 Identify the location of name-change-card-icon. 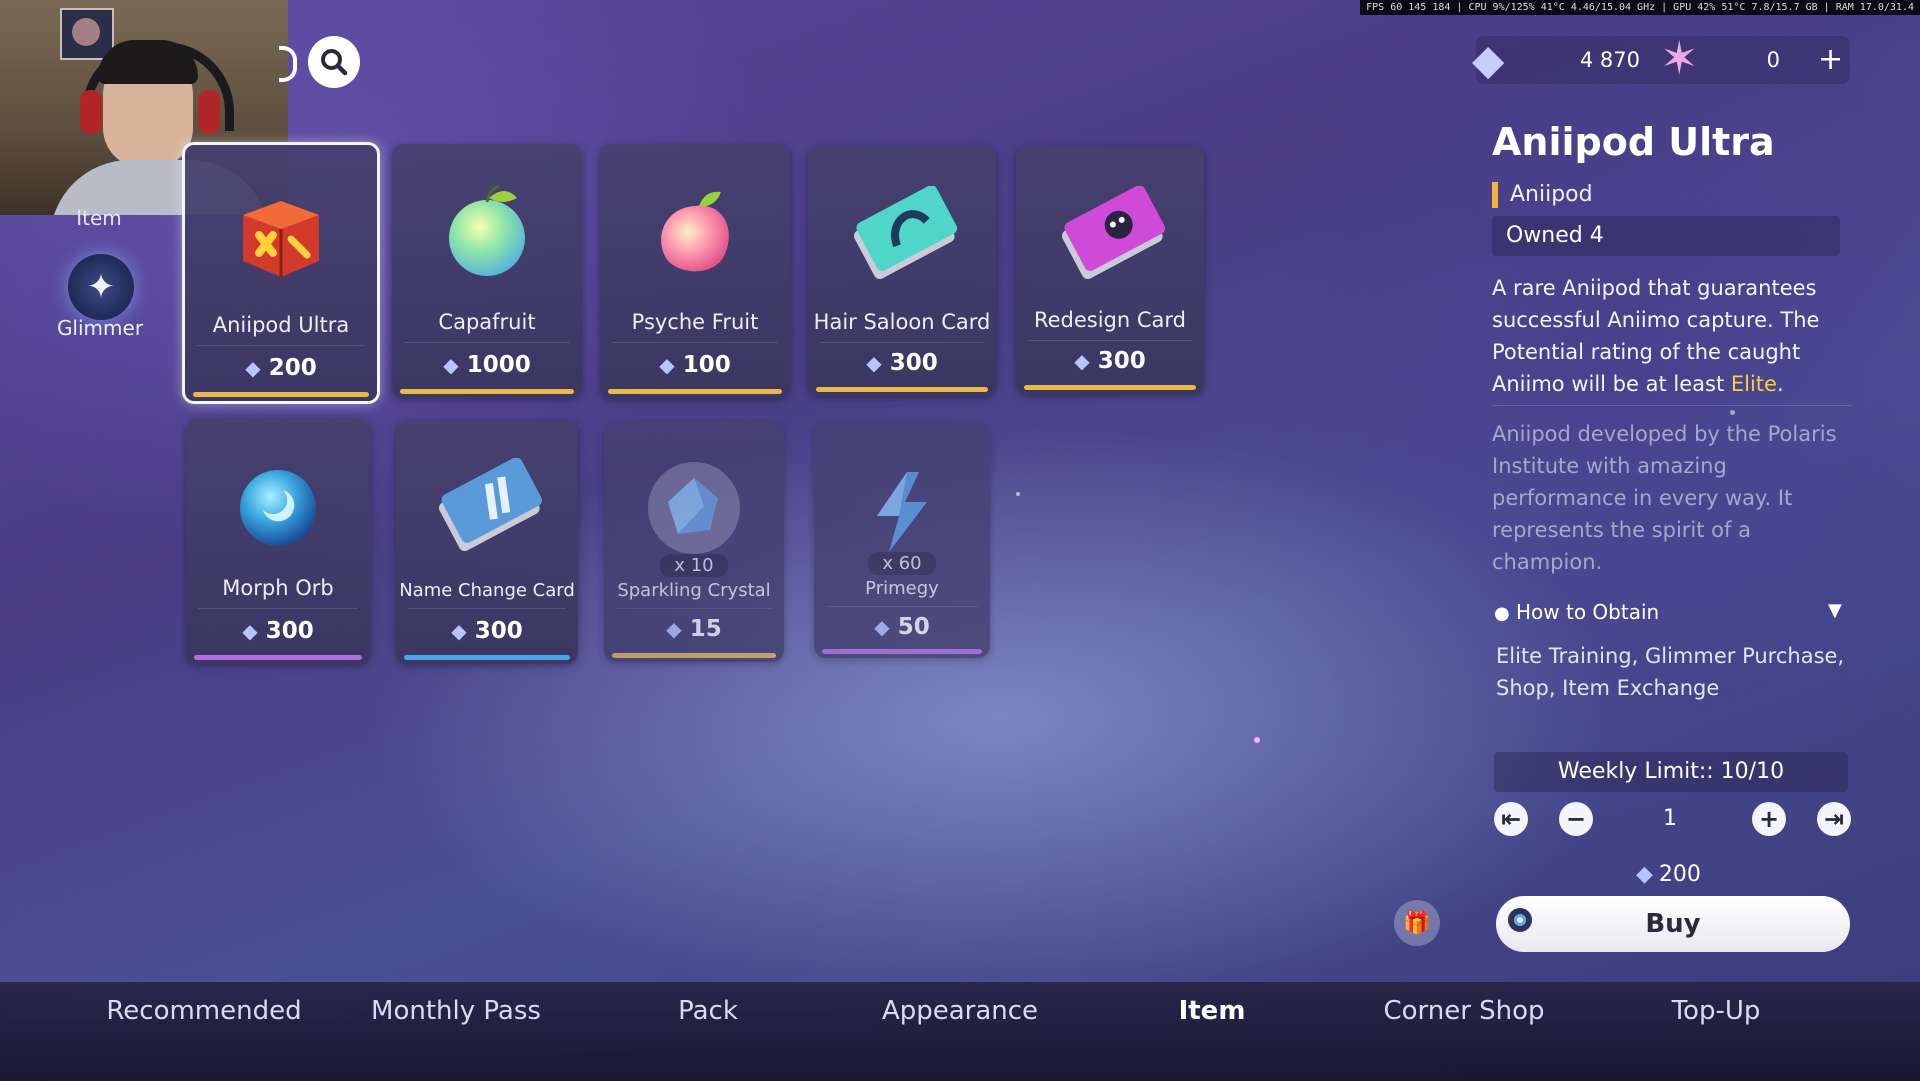
(490, 505).